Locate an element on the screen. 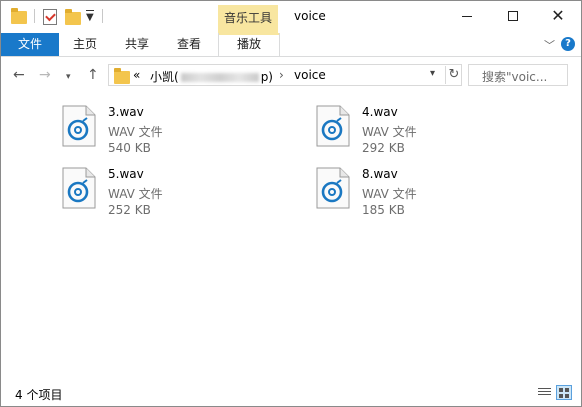  file-name: 4.wav is located at coordinates (380, 112).